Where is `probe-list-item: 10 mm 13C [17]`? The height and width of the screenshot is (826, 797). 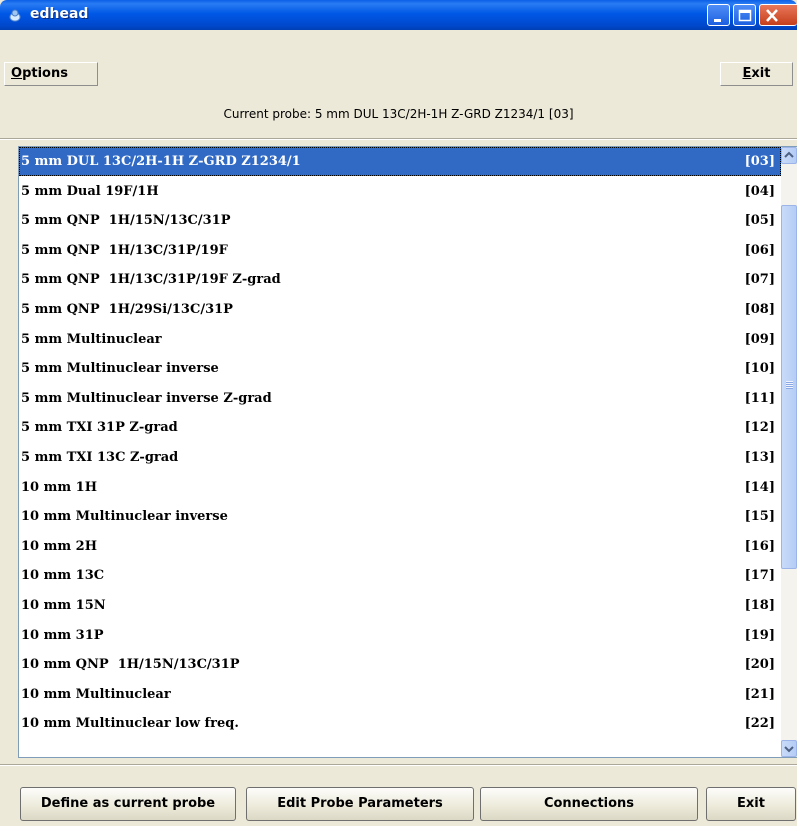
probe-list-item: 10 mm 13C [17] is located at coordinates (400, 575).